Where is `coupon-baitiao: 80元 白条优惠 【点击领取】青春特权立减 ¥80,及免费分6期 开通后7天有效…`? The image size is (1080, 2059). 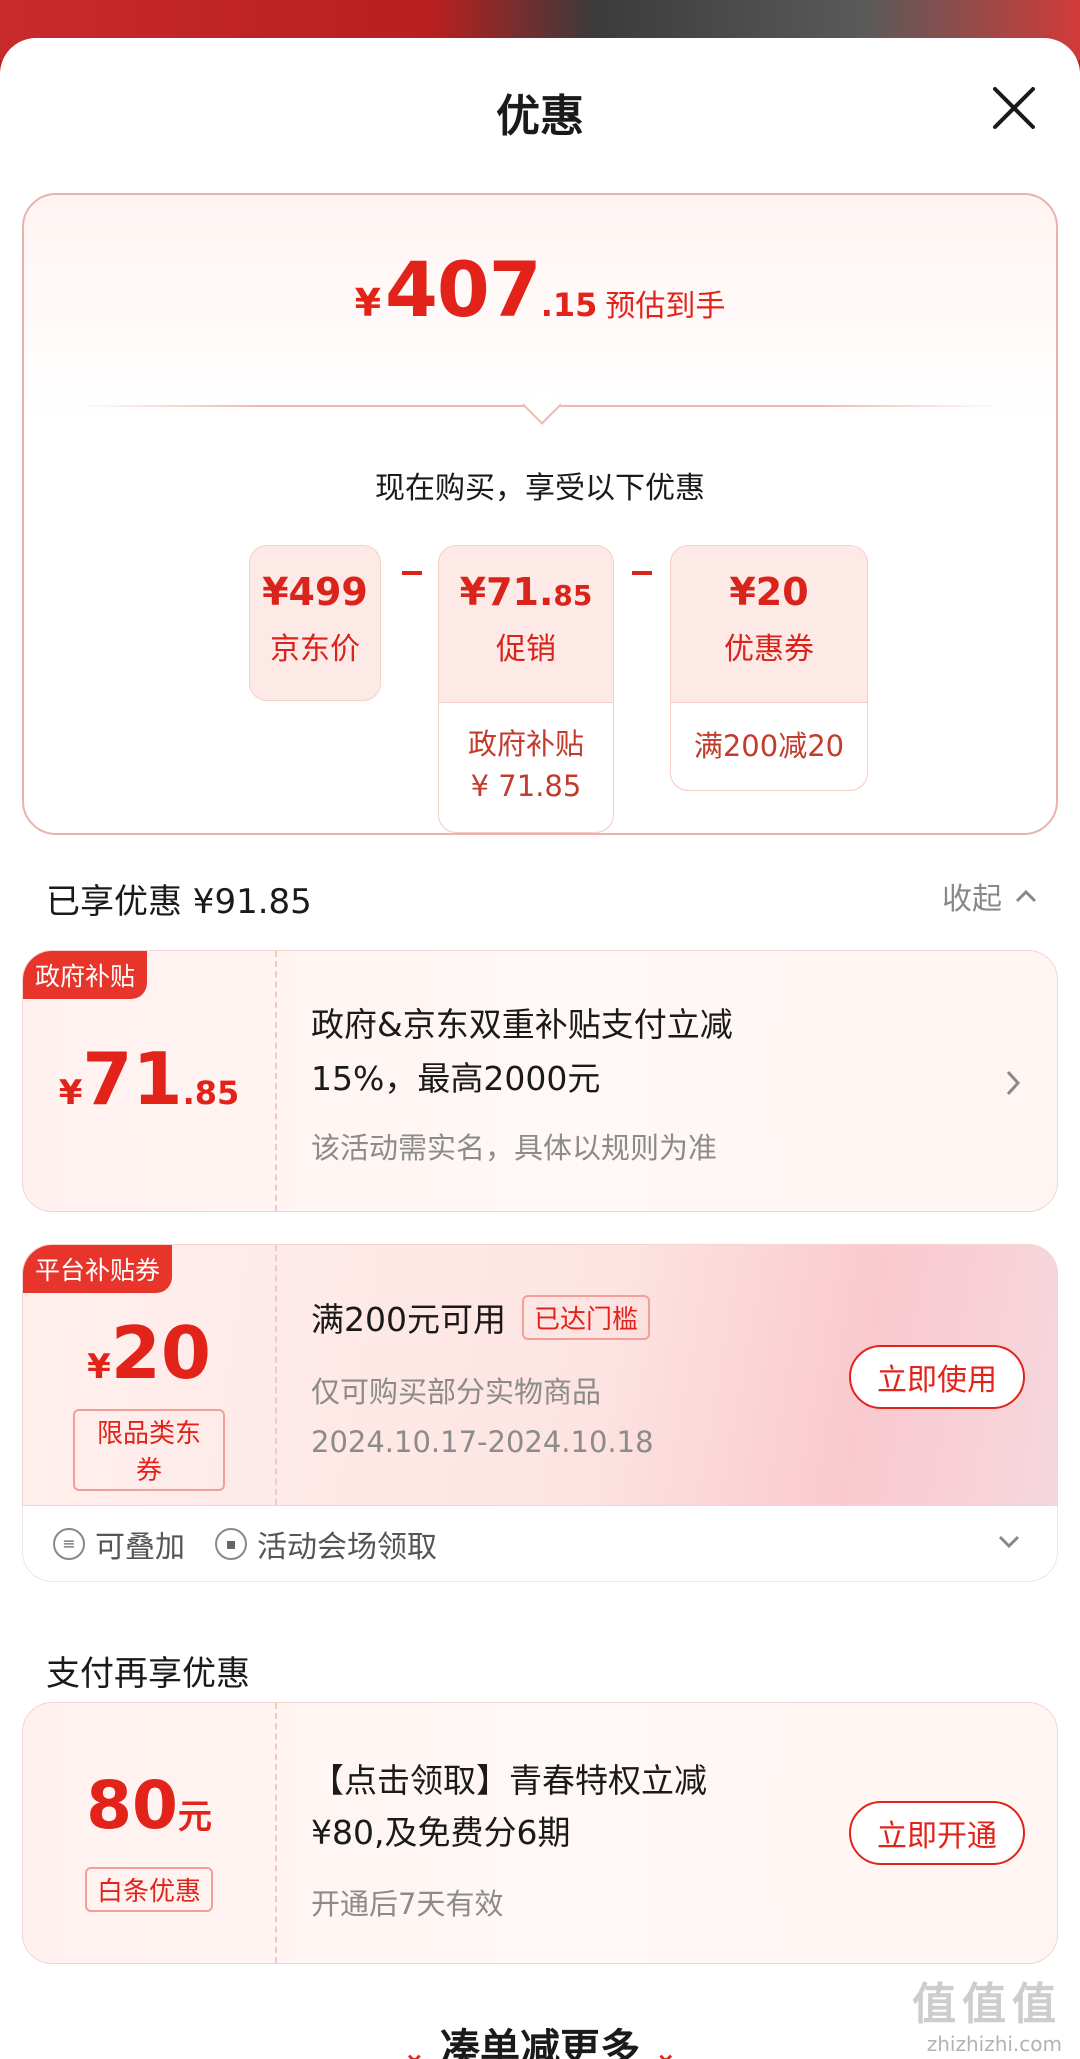
coupon-baitiao: 80元 白条优惠 【点击领取】青春特权立减 ¥80,及免费分6期 开通后7天有效… is located at coordinates (540, 1833).